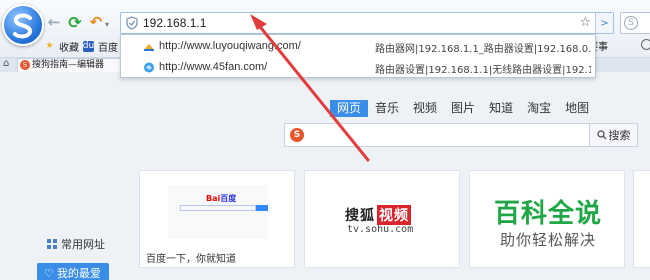 The width and height of the screenshot is (650, 280). Describe the element at coordinates (585, 22) in the screenshot. I see `bookmark-star-icon: ☆` at that location.